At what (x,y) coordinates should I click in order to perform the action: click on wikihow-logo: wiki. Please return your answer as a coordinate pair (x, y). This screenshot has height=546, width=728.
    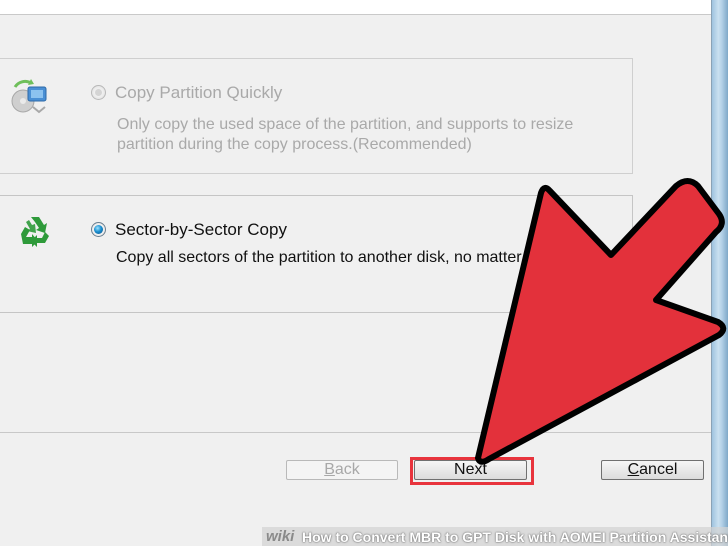
    Looking at the image, I should click on (280, 536).